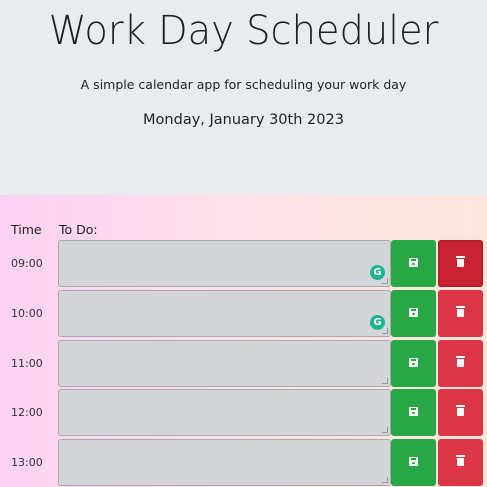 This screenshot has height=487, width=487. What do you see at coordinates (26, 229) in the screenshot?
I see `time-column-header: Time` at bounding box center [26, 229].